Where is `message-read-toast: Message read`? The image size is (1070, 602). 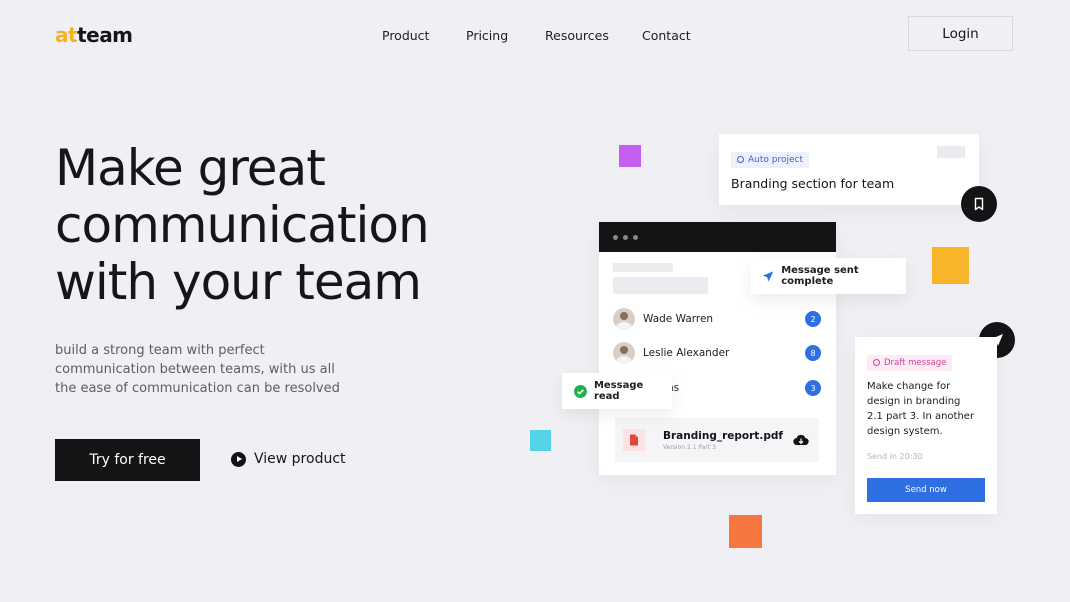 message-read-toast: Message read is located at coordinates (617, 391).